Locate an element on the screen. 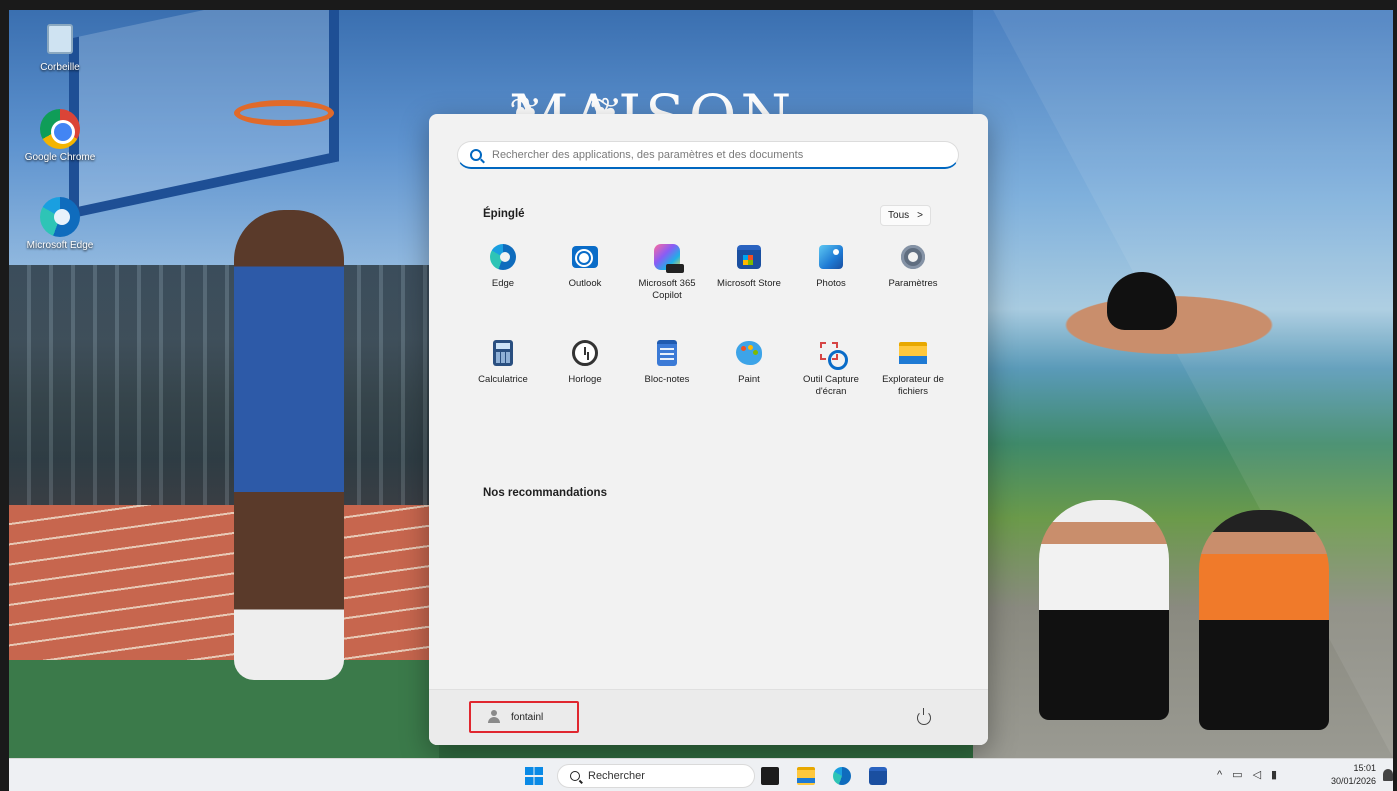 The image size is (1397, 791). taskbar-store-icon is located at coordinates (878, 776).